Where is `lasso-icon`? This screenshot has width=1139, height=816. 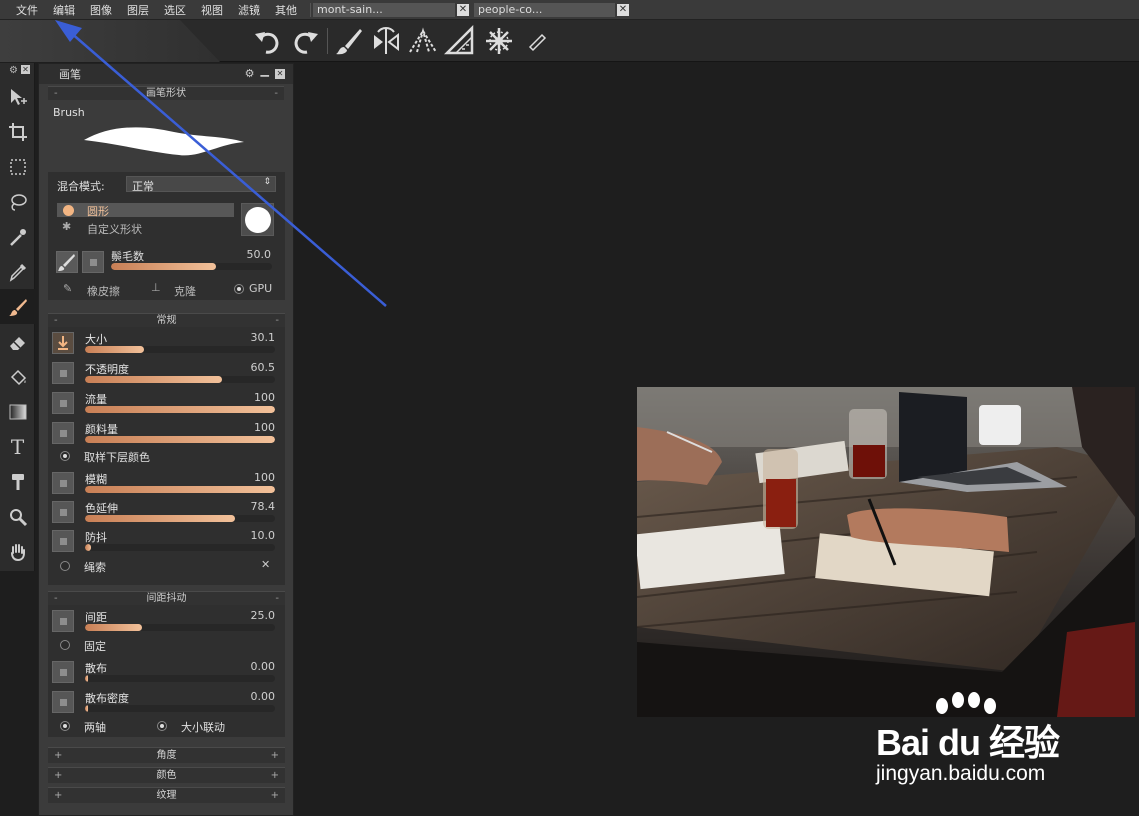 lasso-icon is located at coordinates (17, 201).